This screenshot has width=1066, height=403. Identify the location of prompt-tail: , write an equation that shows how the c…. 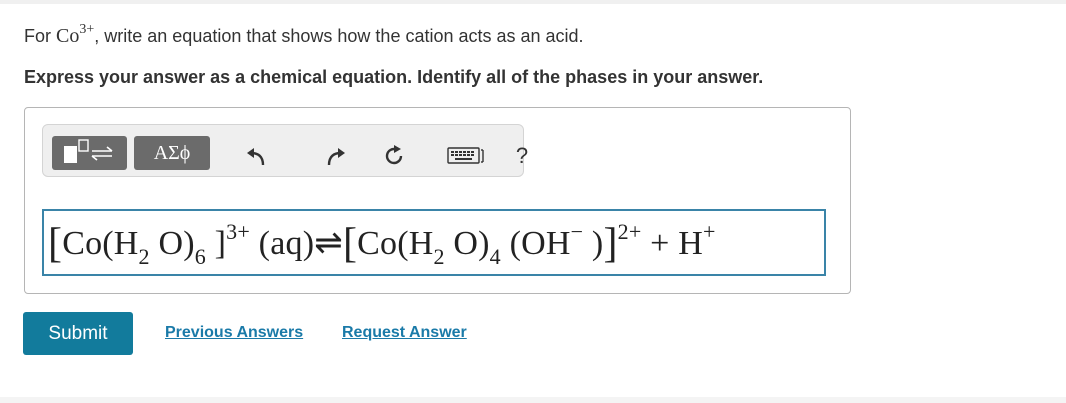
(339, 36).